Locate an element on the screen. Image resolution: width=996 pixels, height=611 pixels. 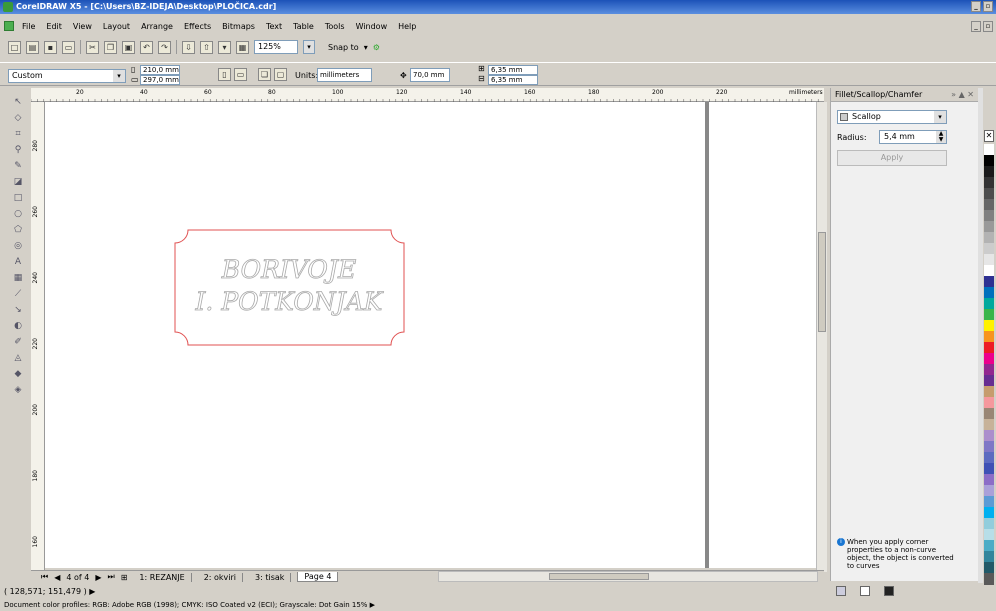
vertical-scrollbar is located at coordinates (821, 337).